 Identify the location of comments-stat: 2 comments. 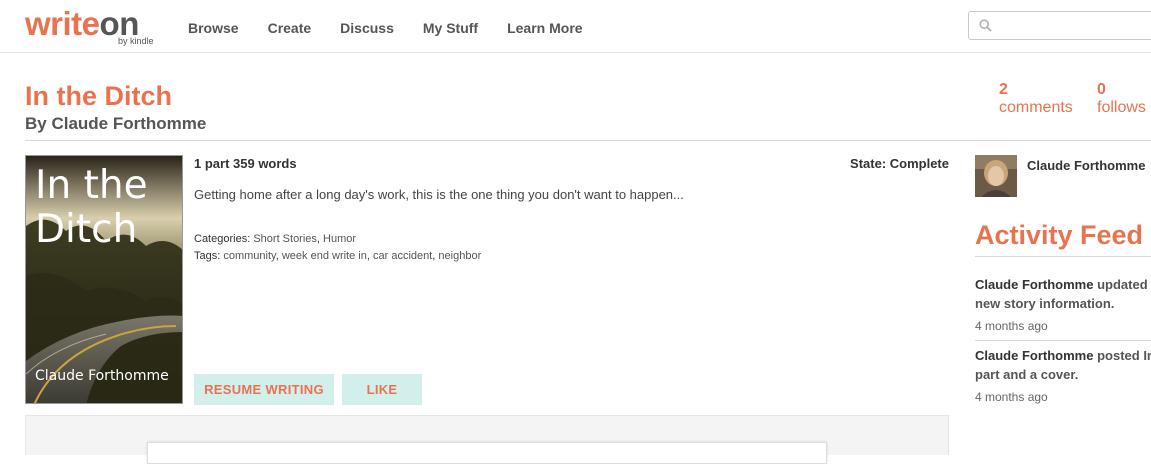
(1036, 99).